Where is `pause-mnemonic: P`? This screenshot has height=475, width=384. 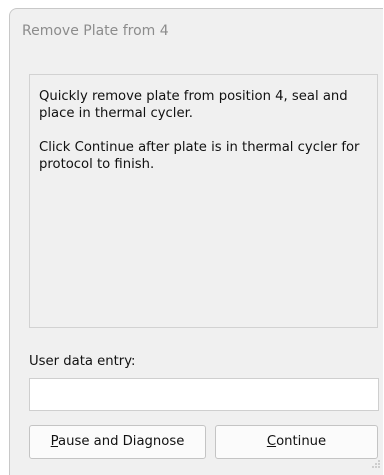 pause-mnemonic: P is located at coordinates (54, 441).